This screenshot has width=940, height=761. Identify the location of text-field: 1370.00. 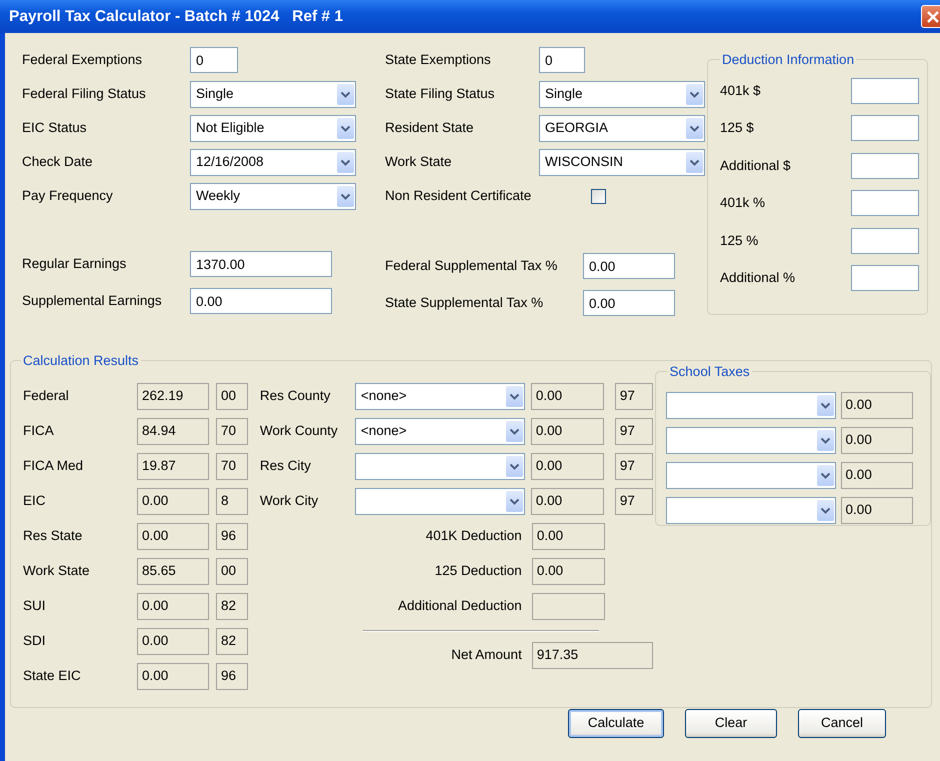
(261, 264).